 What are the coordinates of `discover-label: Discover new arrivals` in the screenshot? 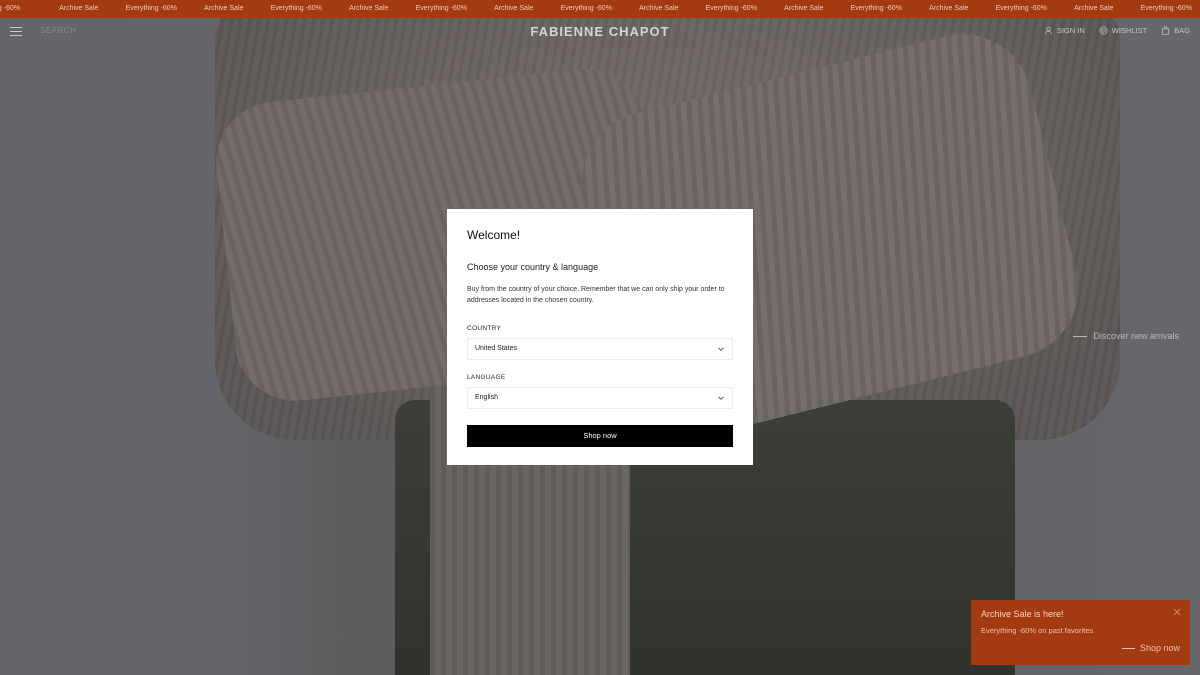 It's located at (1136, 336).